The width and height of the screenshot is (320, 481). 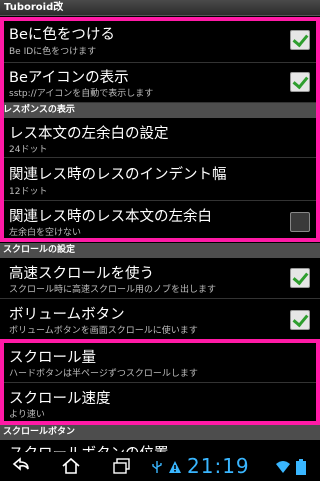 I want to click on pref-indent-width: 関連レス時のレスのインデント幅 12ドット, so click(x=160, y=179).